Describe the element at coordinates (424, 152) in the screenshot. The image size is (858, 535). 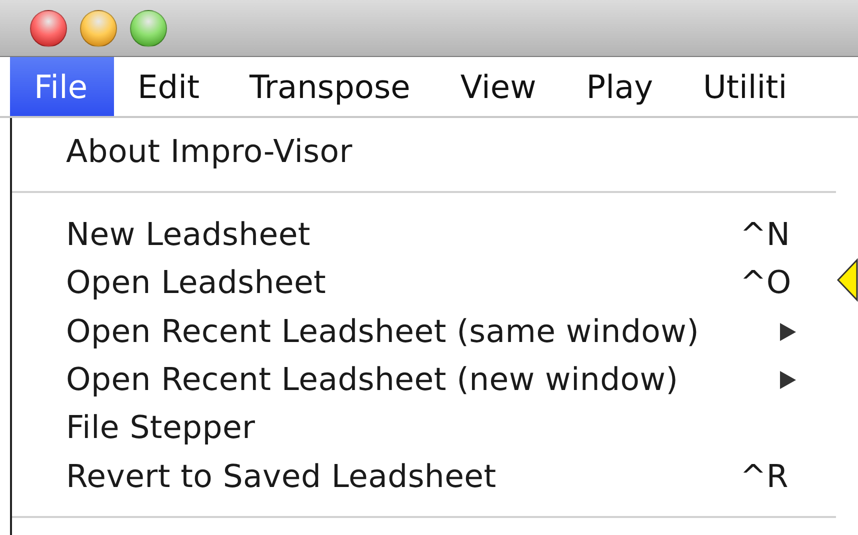
I see `menu-item: About Impro-Visor` at that location.